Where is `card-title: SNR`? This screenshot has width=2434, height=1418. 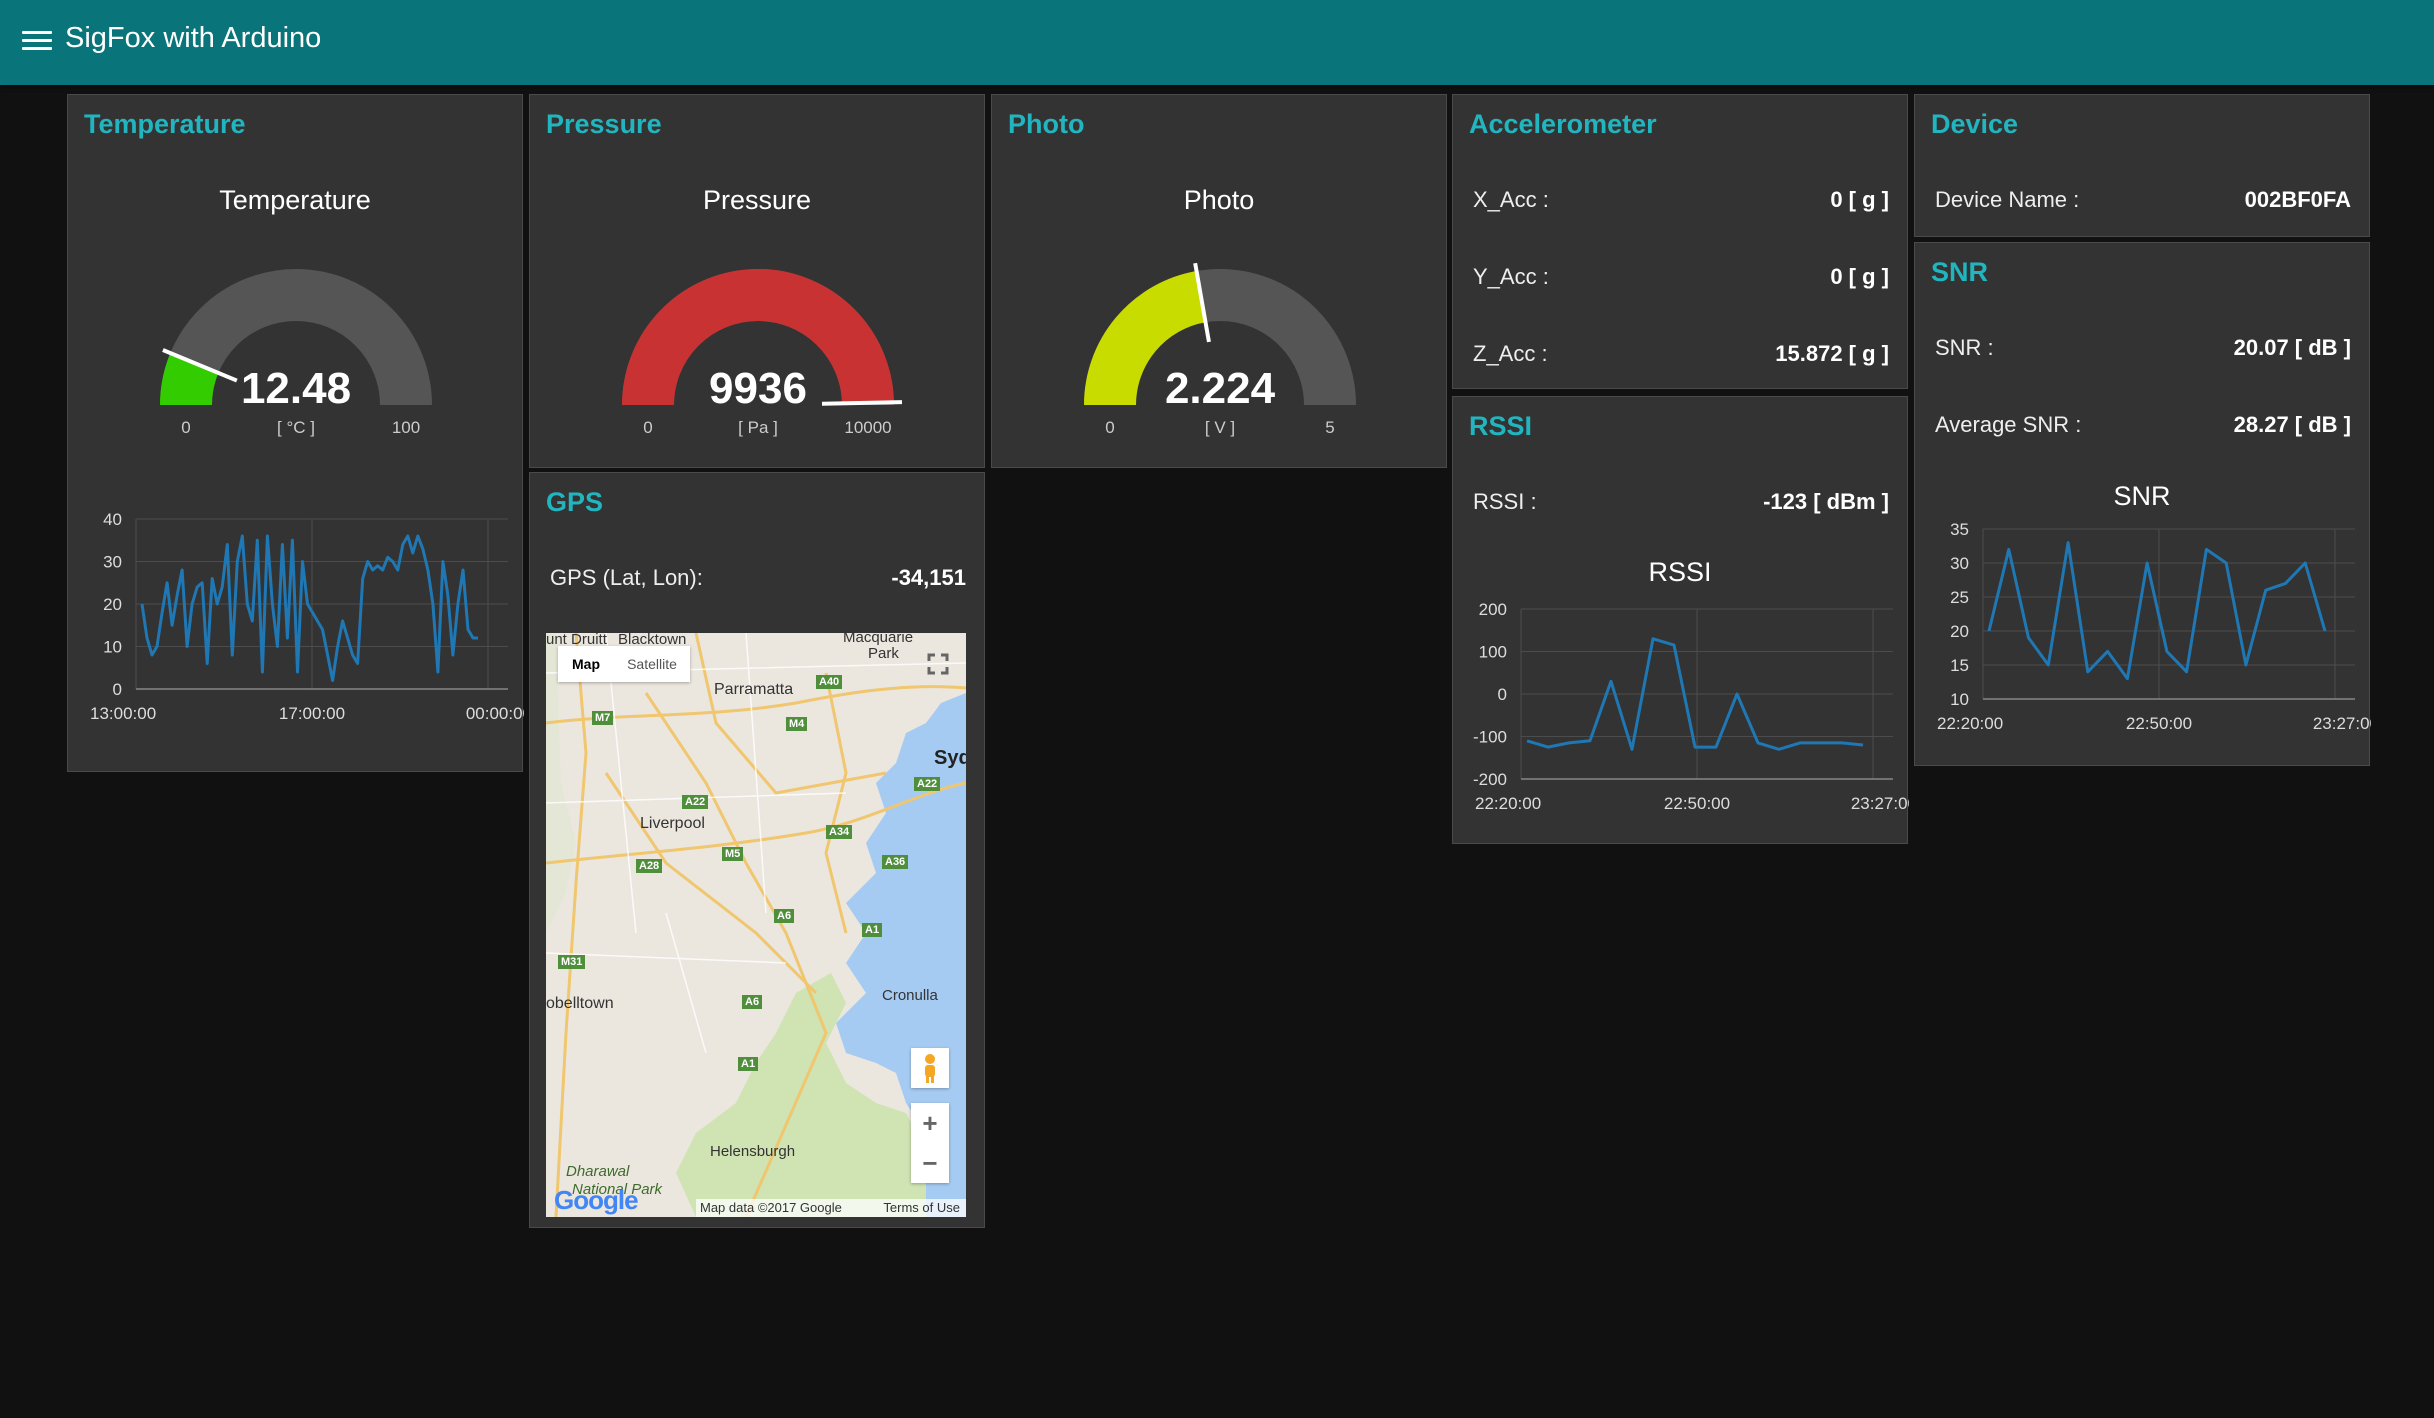
card-title: SNR is located at coordinates (1960, 272).